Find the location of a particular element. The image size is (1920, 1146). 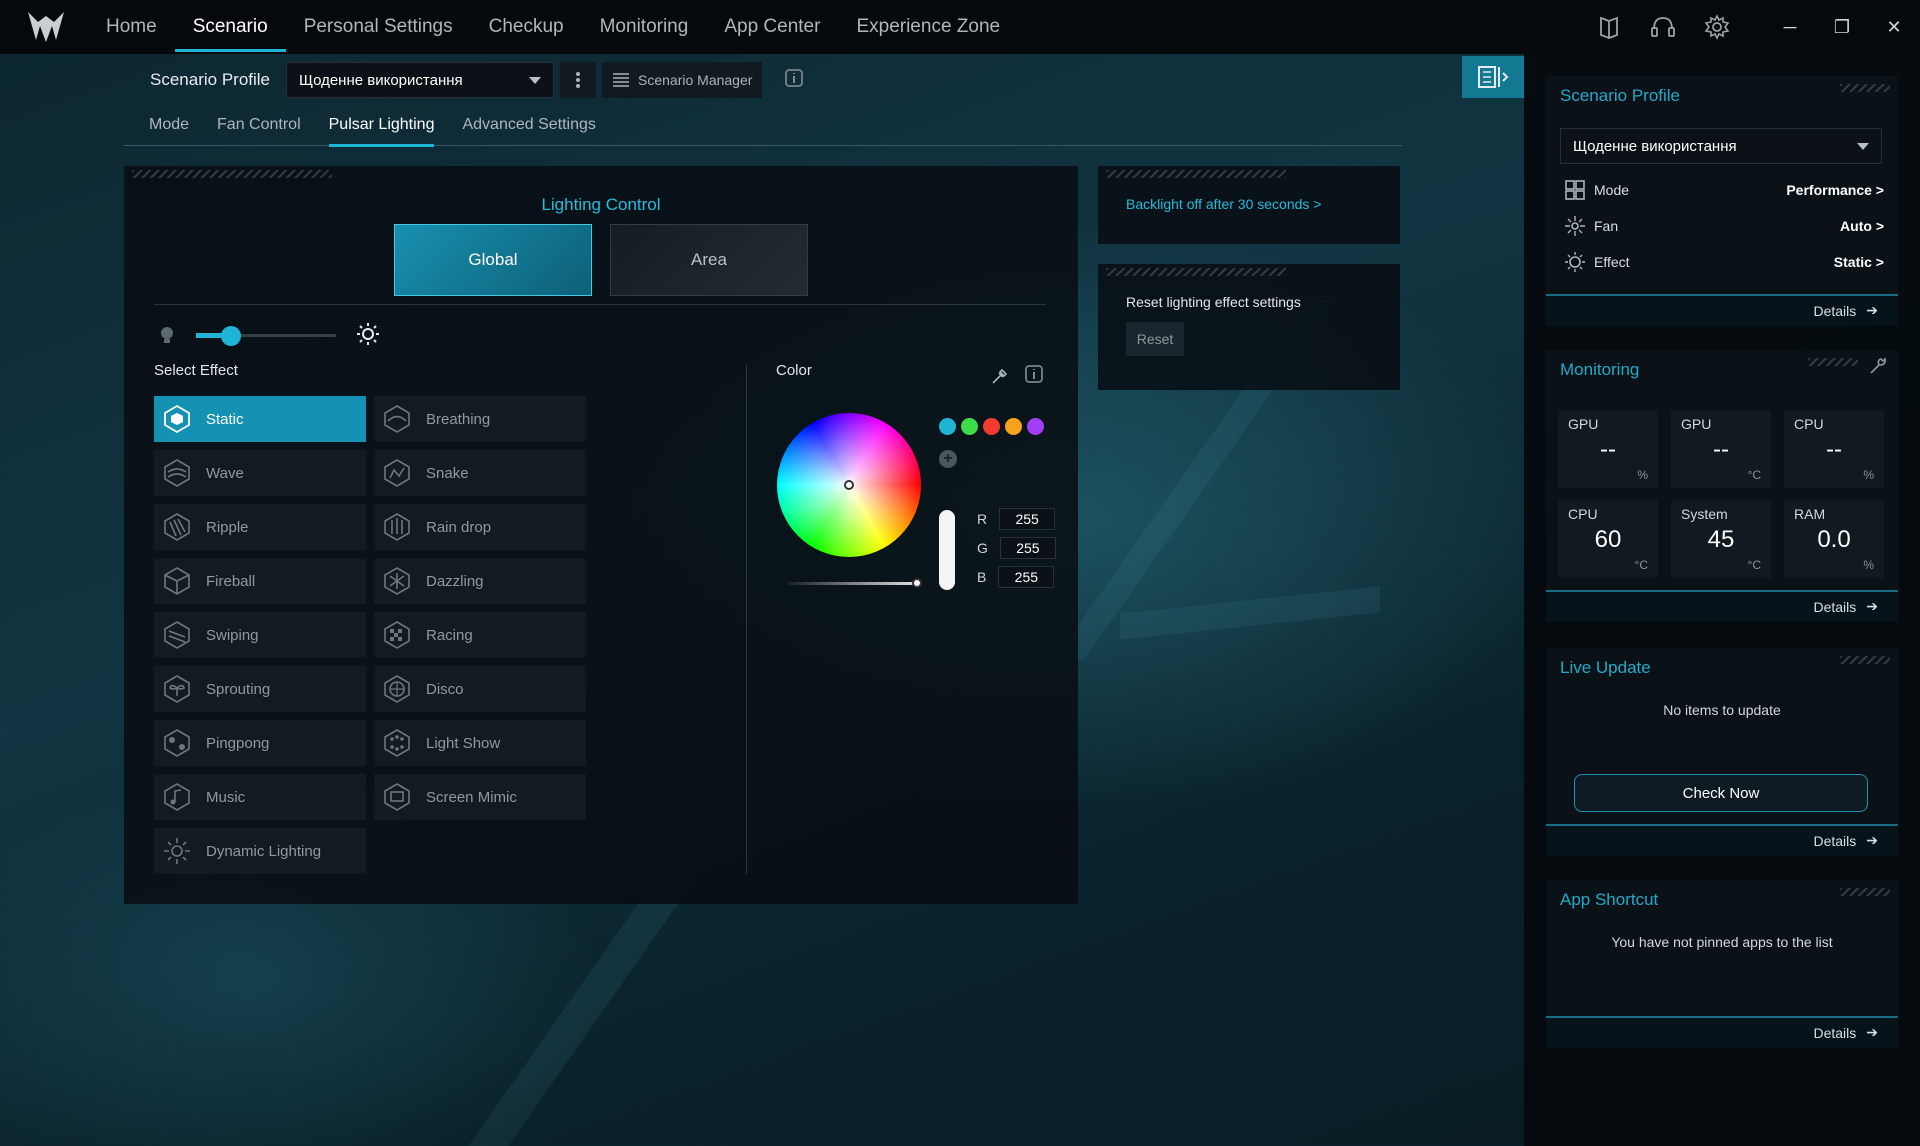

scenario-profile-select: Щоденне використання is located at coordinates (420, 80).